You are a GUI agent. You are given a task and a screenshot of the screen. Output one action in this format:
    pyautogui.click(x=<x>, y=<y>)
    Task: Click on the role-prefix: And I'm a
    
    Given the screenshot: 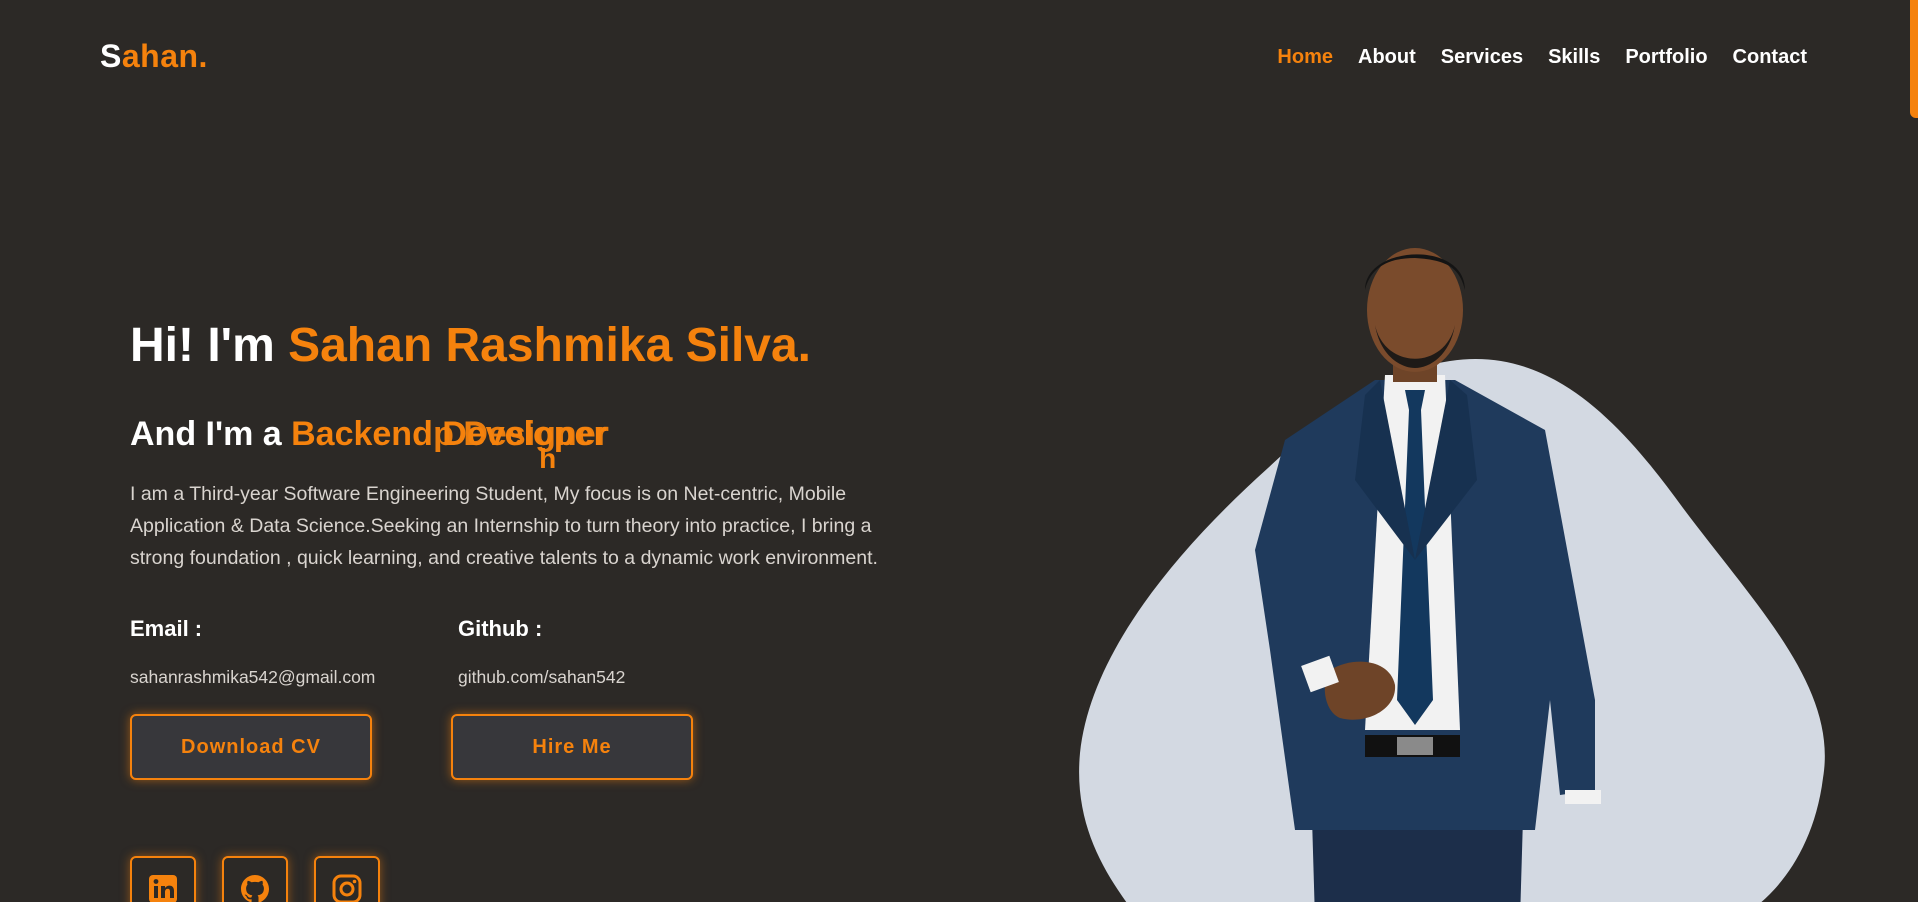 What is the action you would take?
    pyautogui.click(x=211, y=434)
    